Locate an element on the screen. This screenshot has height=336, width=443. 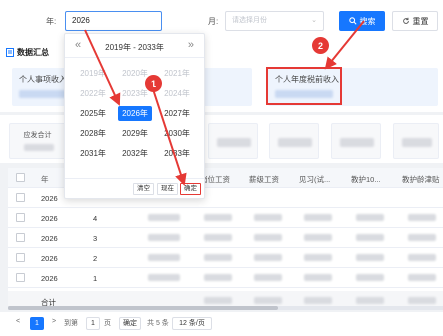
year-option: 2033年 is located at coordinates (177, 153).